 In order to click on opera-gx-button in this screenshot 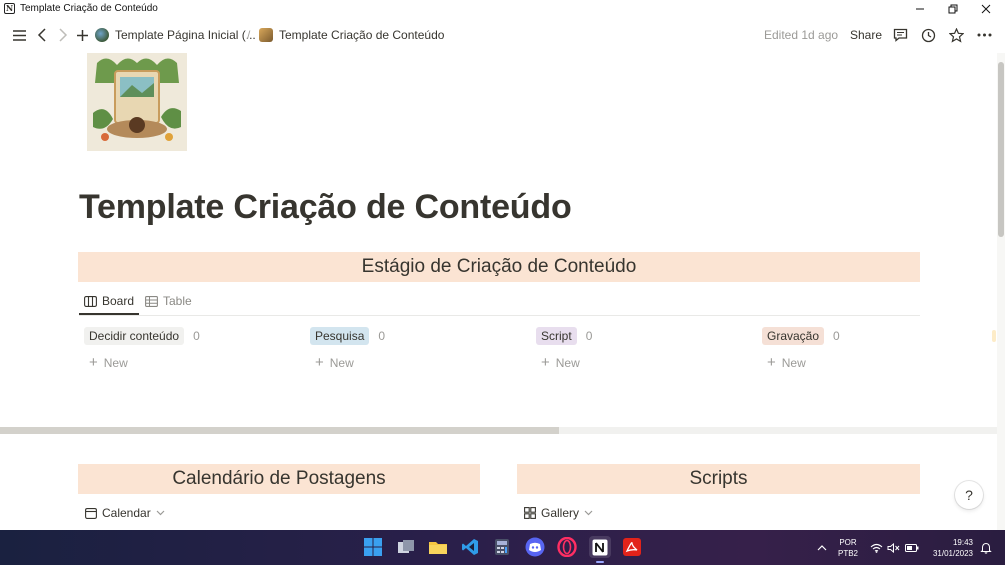, I will do `click(567, 547)`.